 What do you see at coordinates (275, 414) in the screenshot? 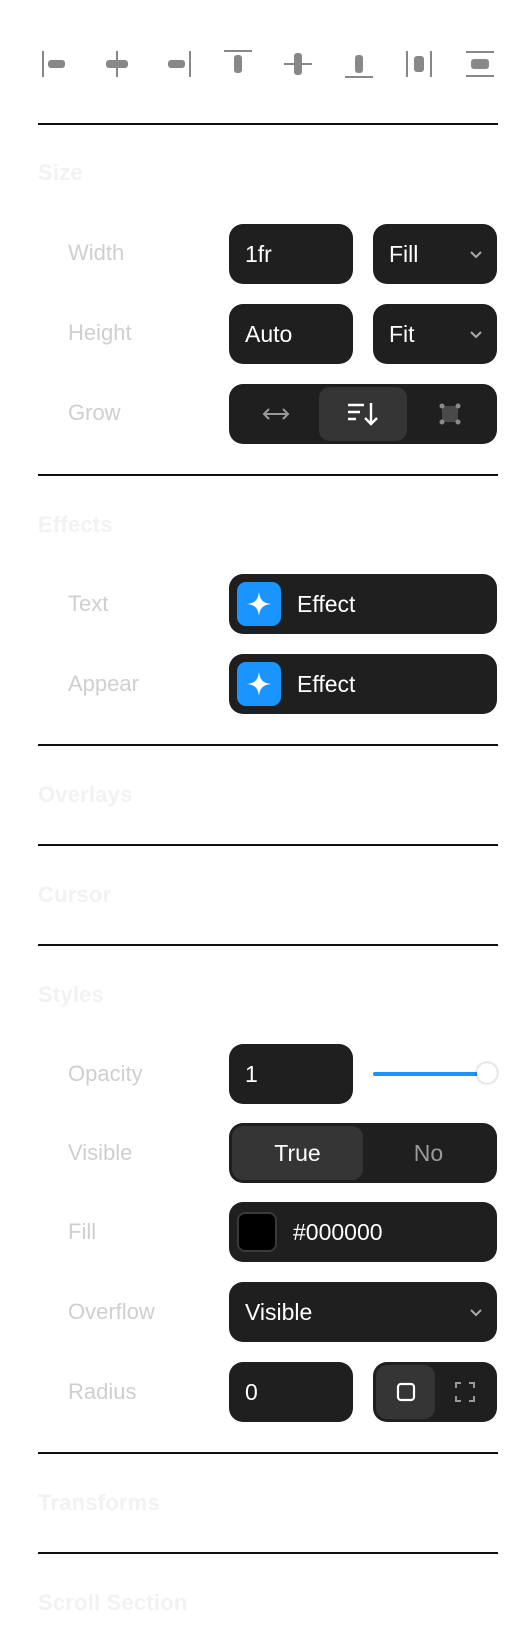
I see `horizontal-arrow-icon` at bounding box center [275, 414].